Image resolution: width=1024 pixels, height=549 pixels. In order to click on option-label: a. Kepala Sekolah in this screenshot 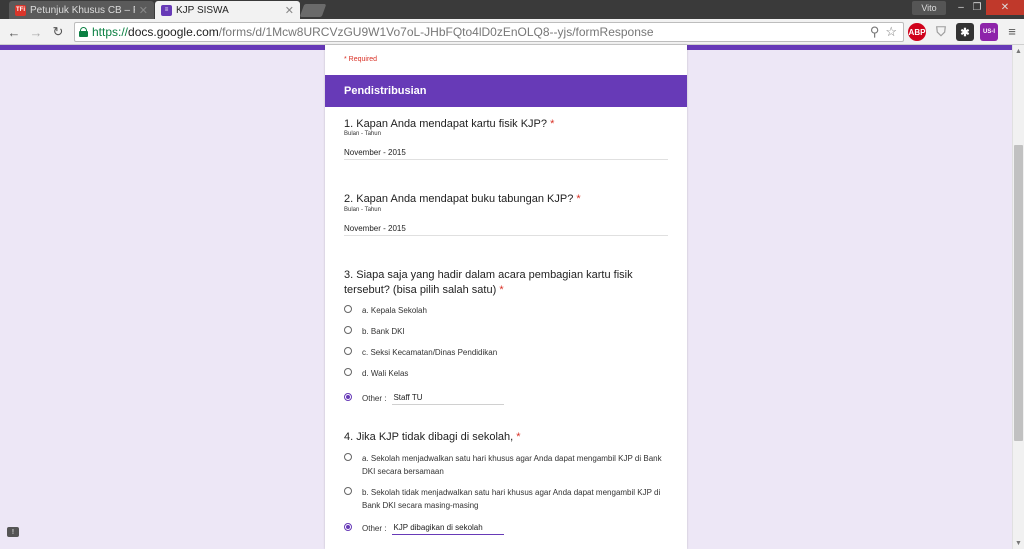, I will do `click(394, 310)`.